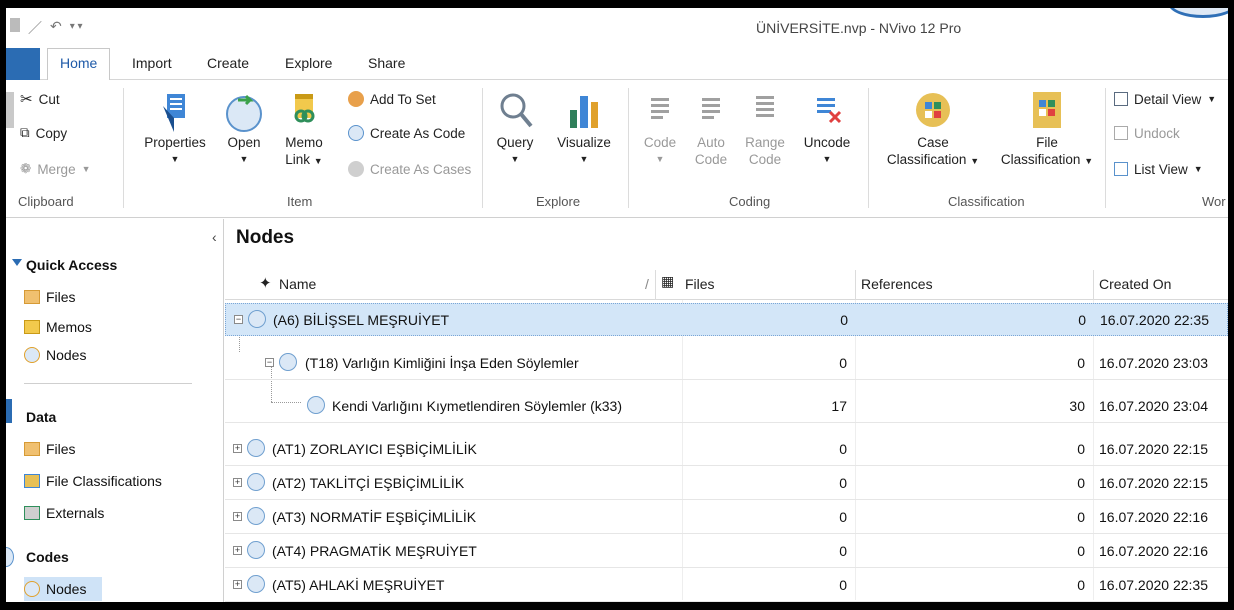 This screenshot has width=1234, height=610. Describe the element at coordinates (827, 128) in the screenshot. I see `uncode-button: Uncode ▼` at that location.